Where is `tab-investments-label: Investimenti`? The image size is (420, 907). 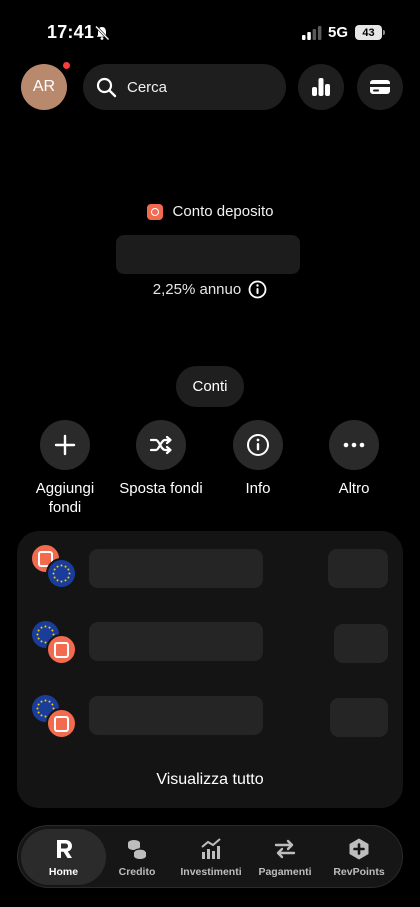 tab-investments-label: Investimenti is located at coordinates (211, 872).